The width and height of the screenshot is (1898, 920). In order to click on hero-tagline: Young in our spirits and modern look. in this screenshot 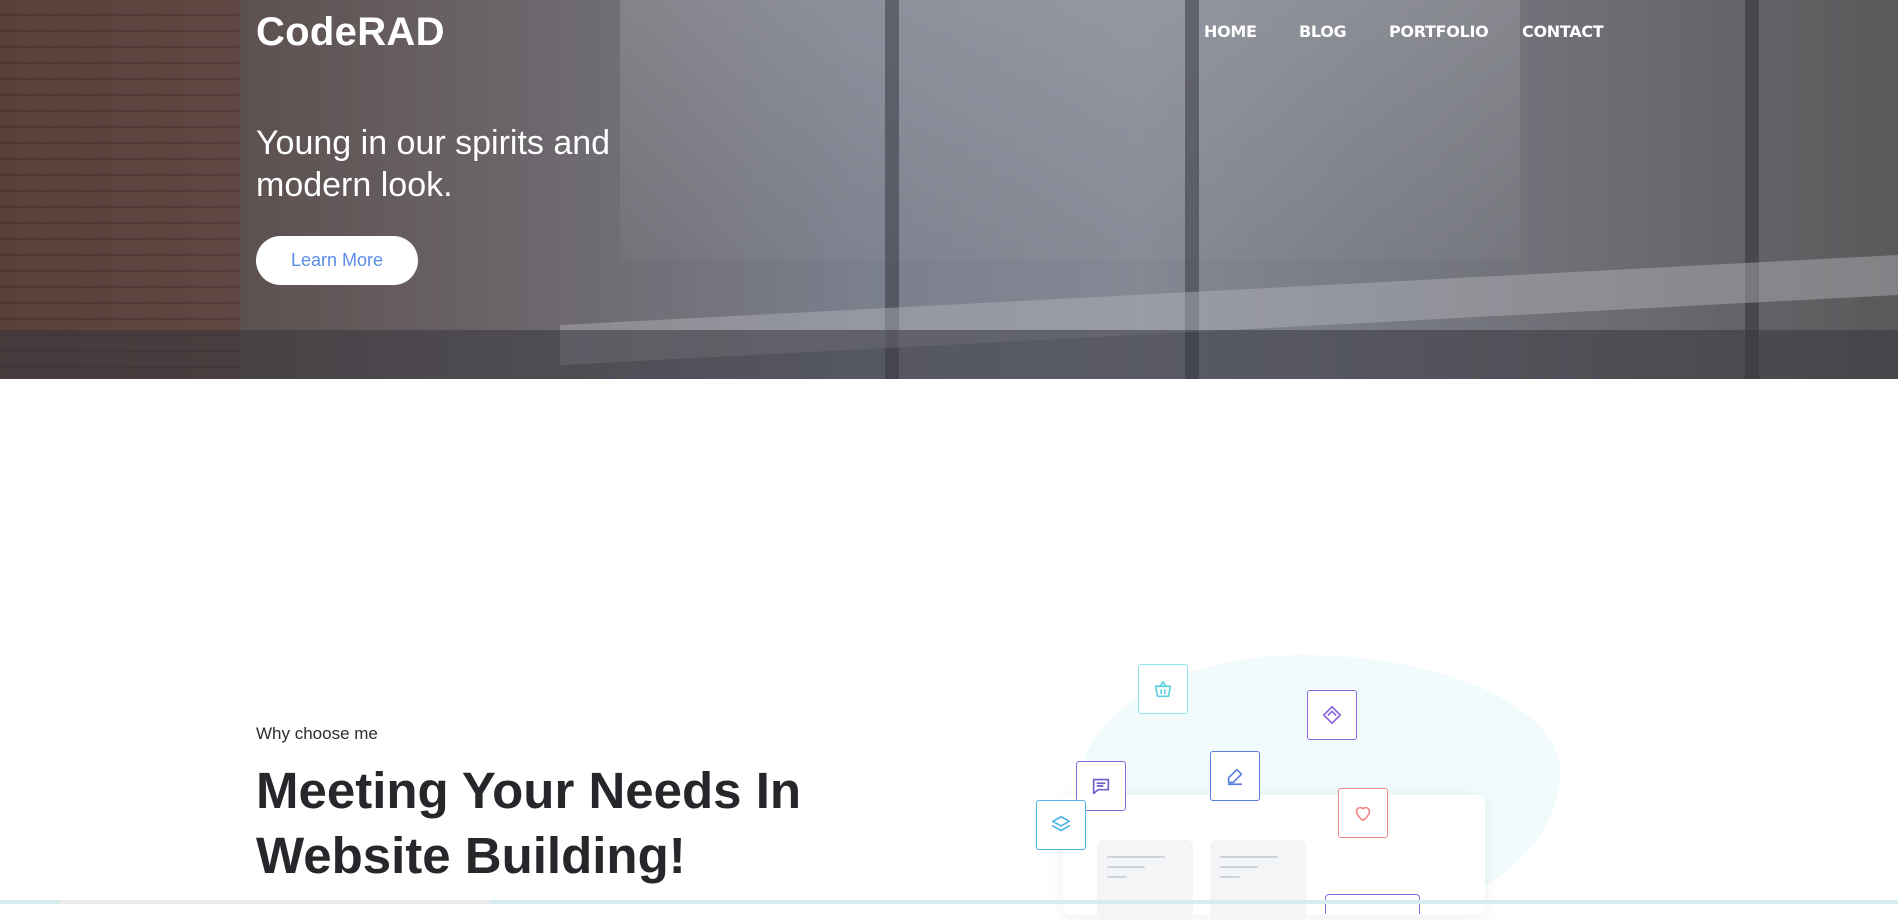, I will do `click(433, 164)`.